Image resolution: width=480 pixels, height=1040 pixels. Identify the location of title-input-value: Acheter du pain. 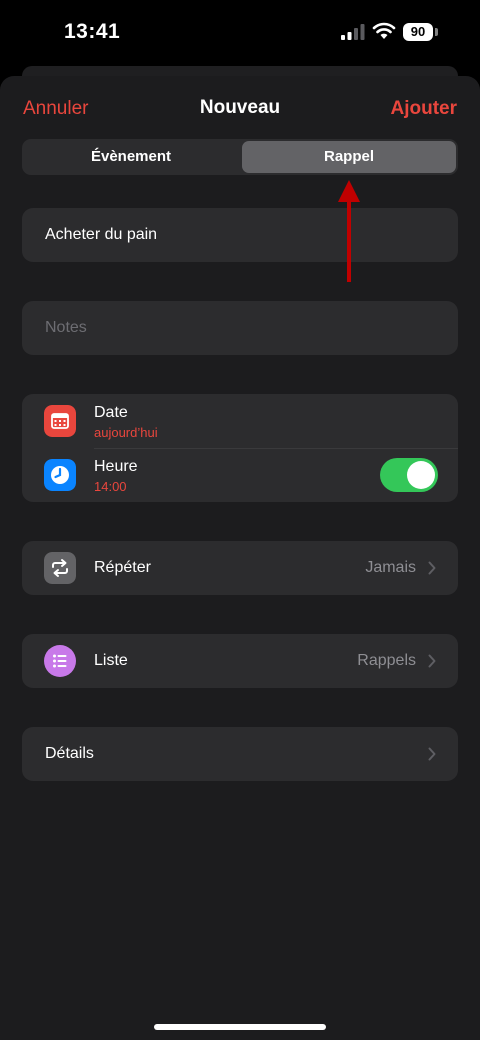
(101, 234).